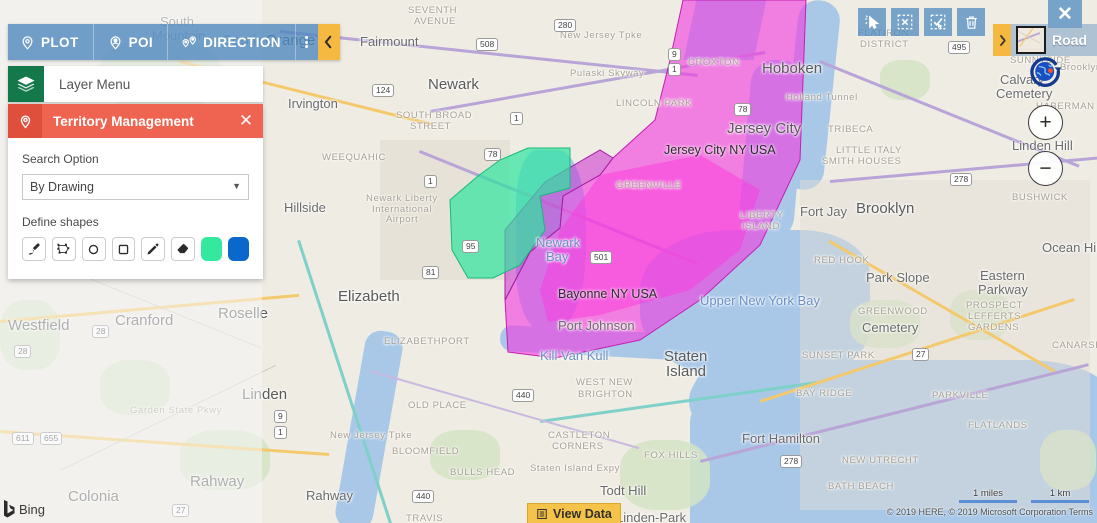 The image size is (1097, 523). What do you see at coordinates (32, 509) in the screenshot?
I see `bing-label: Bing` at bounding box center [32, 509].